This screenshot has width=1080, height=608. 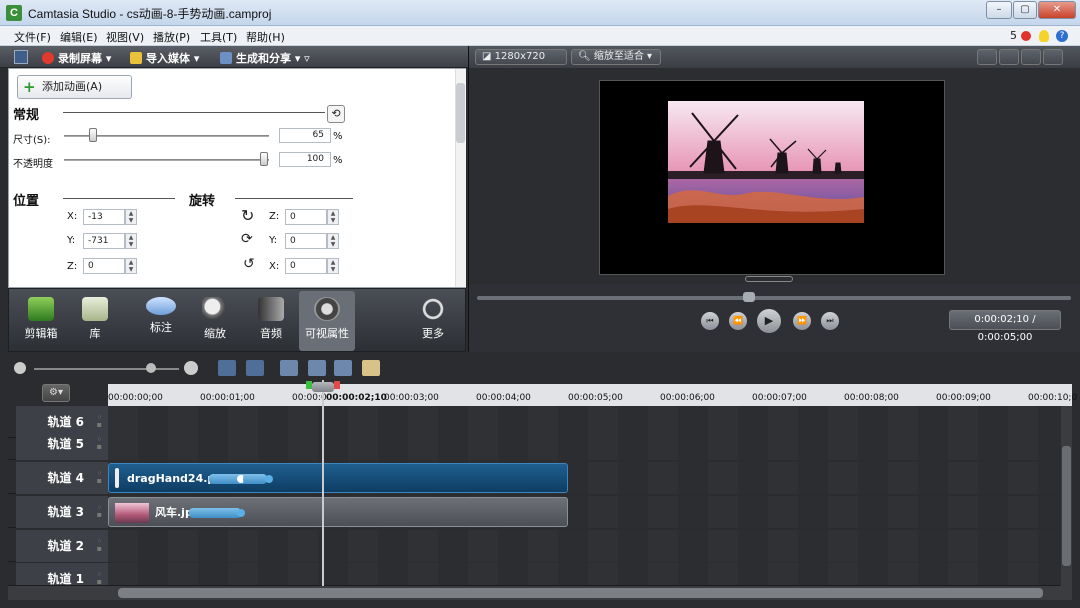 I want to click on cut-icon, so click(x=289, y=368).